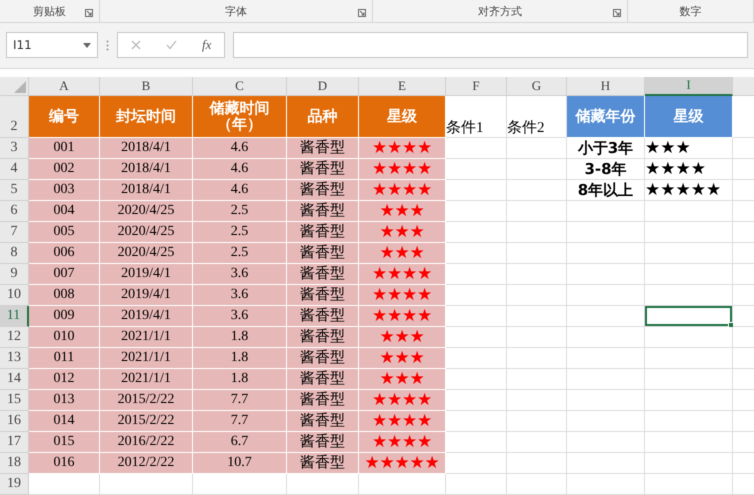 The image size is (754, 495). What do you see at coordinates (14, 253) in the screenshot?
I see `row-header: 8` at bounding box center [14, 253].